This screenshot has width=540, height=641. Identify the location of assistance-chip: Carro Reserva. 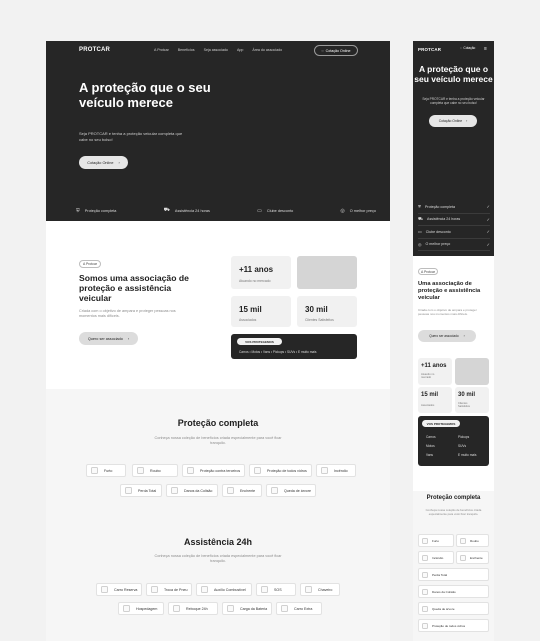
(119, 589).